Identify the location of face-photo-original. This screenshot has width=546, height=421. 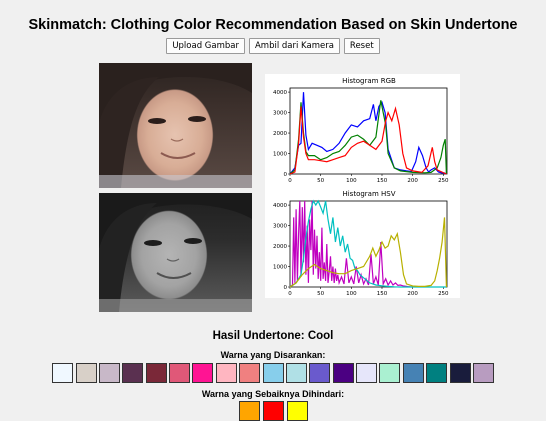
(175, 125).